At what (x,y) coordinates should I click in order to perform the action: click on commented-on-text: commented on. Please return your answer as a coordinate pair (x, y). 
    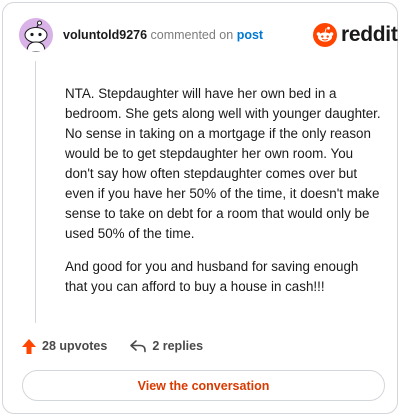
    Looking at the image, I should click on (192, 35).